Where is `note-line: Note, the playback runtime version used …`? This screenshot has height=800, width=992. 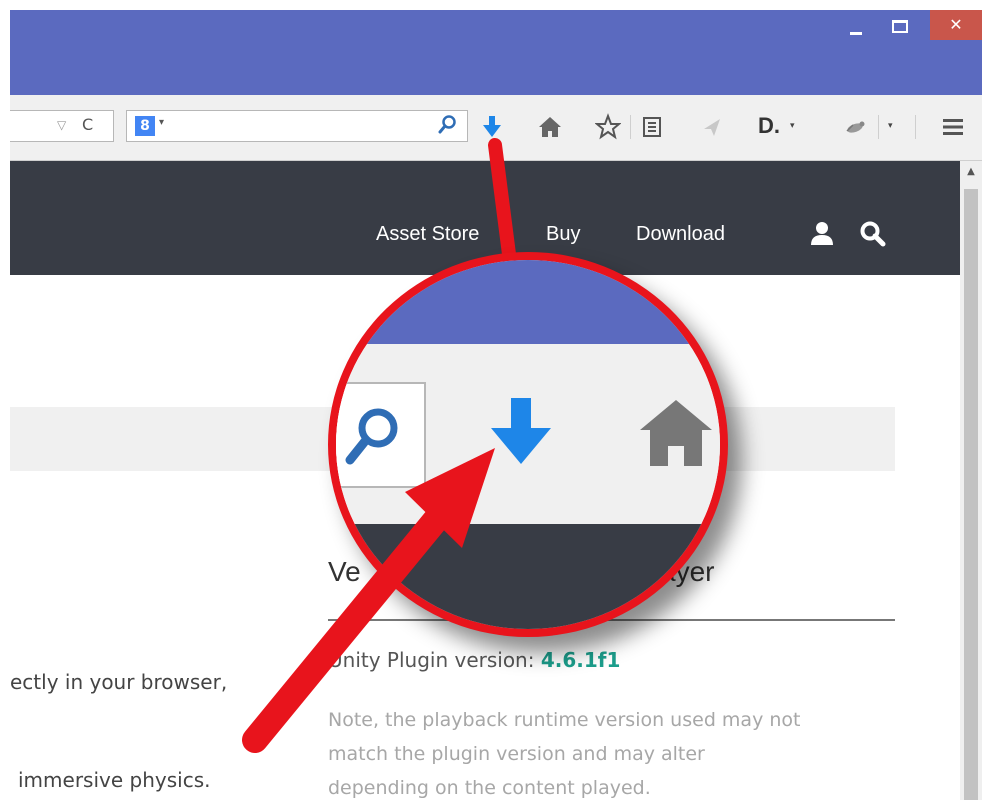 note-line: Note, the playback runtime version used … is located at coordinates (564, 720).